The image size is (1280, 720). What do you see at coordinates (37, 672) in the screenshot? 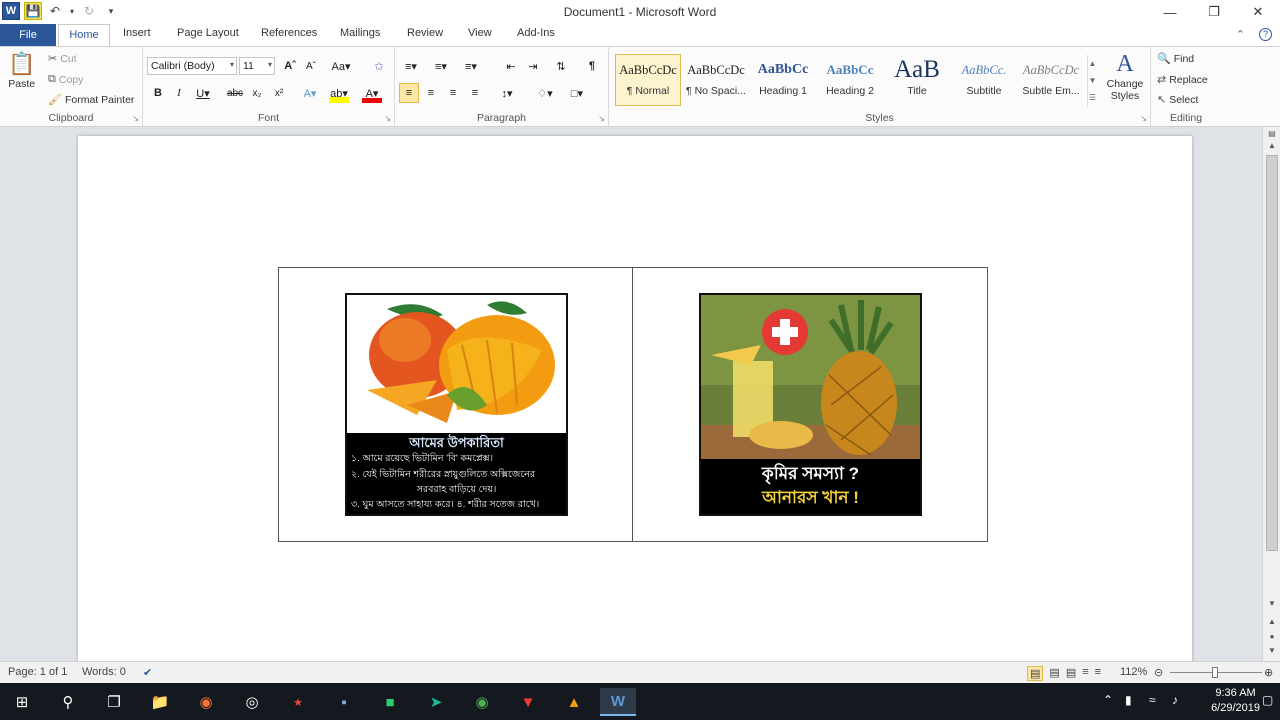
I see `page-count: Page: 1 of 1` at bounding box center [37, 672].